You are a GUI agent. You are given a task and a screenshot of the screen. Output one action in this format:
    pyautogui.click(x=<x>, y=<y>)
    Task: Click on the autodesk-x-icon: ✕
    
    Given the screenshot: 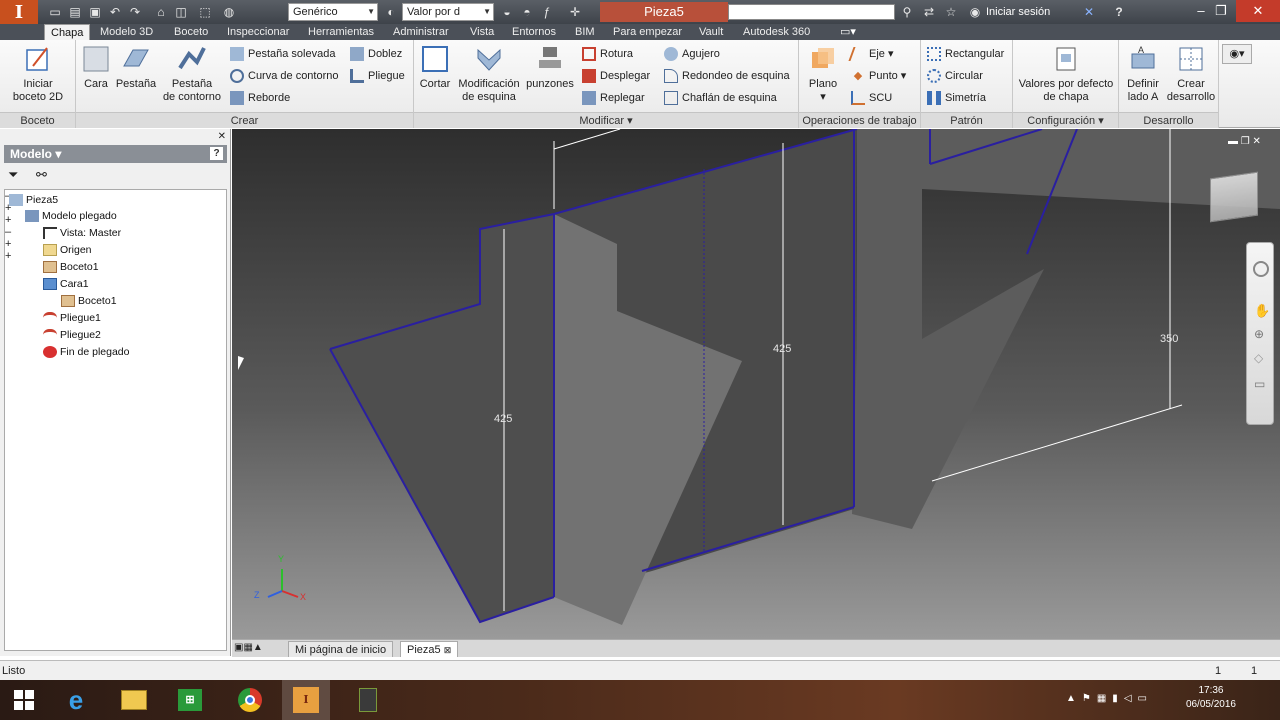 What is the action you would take?
    pyautogui.click(x=1089, y=12)
    